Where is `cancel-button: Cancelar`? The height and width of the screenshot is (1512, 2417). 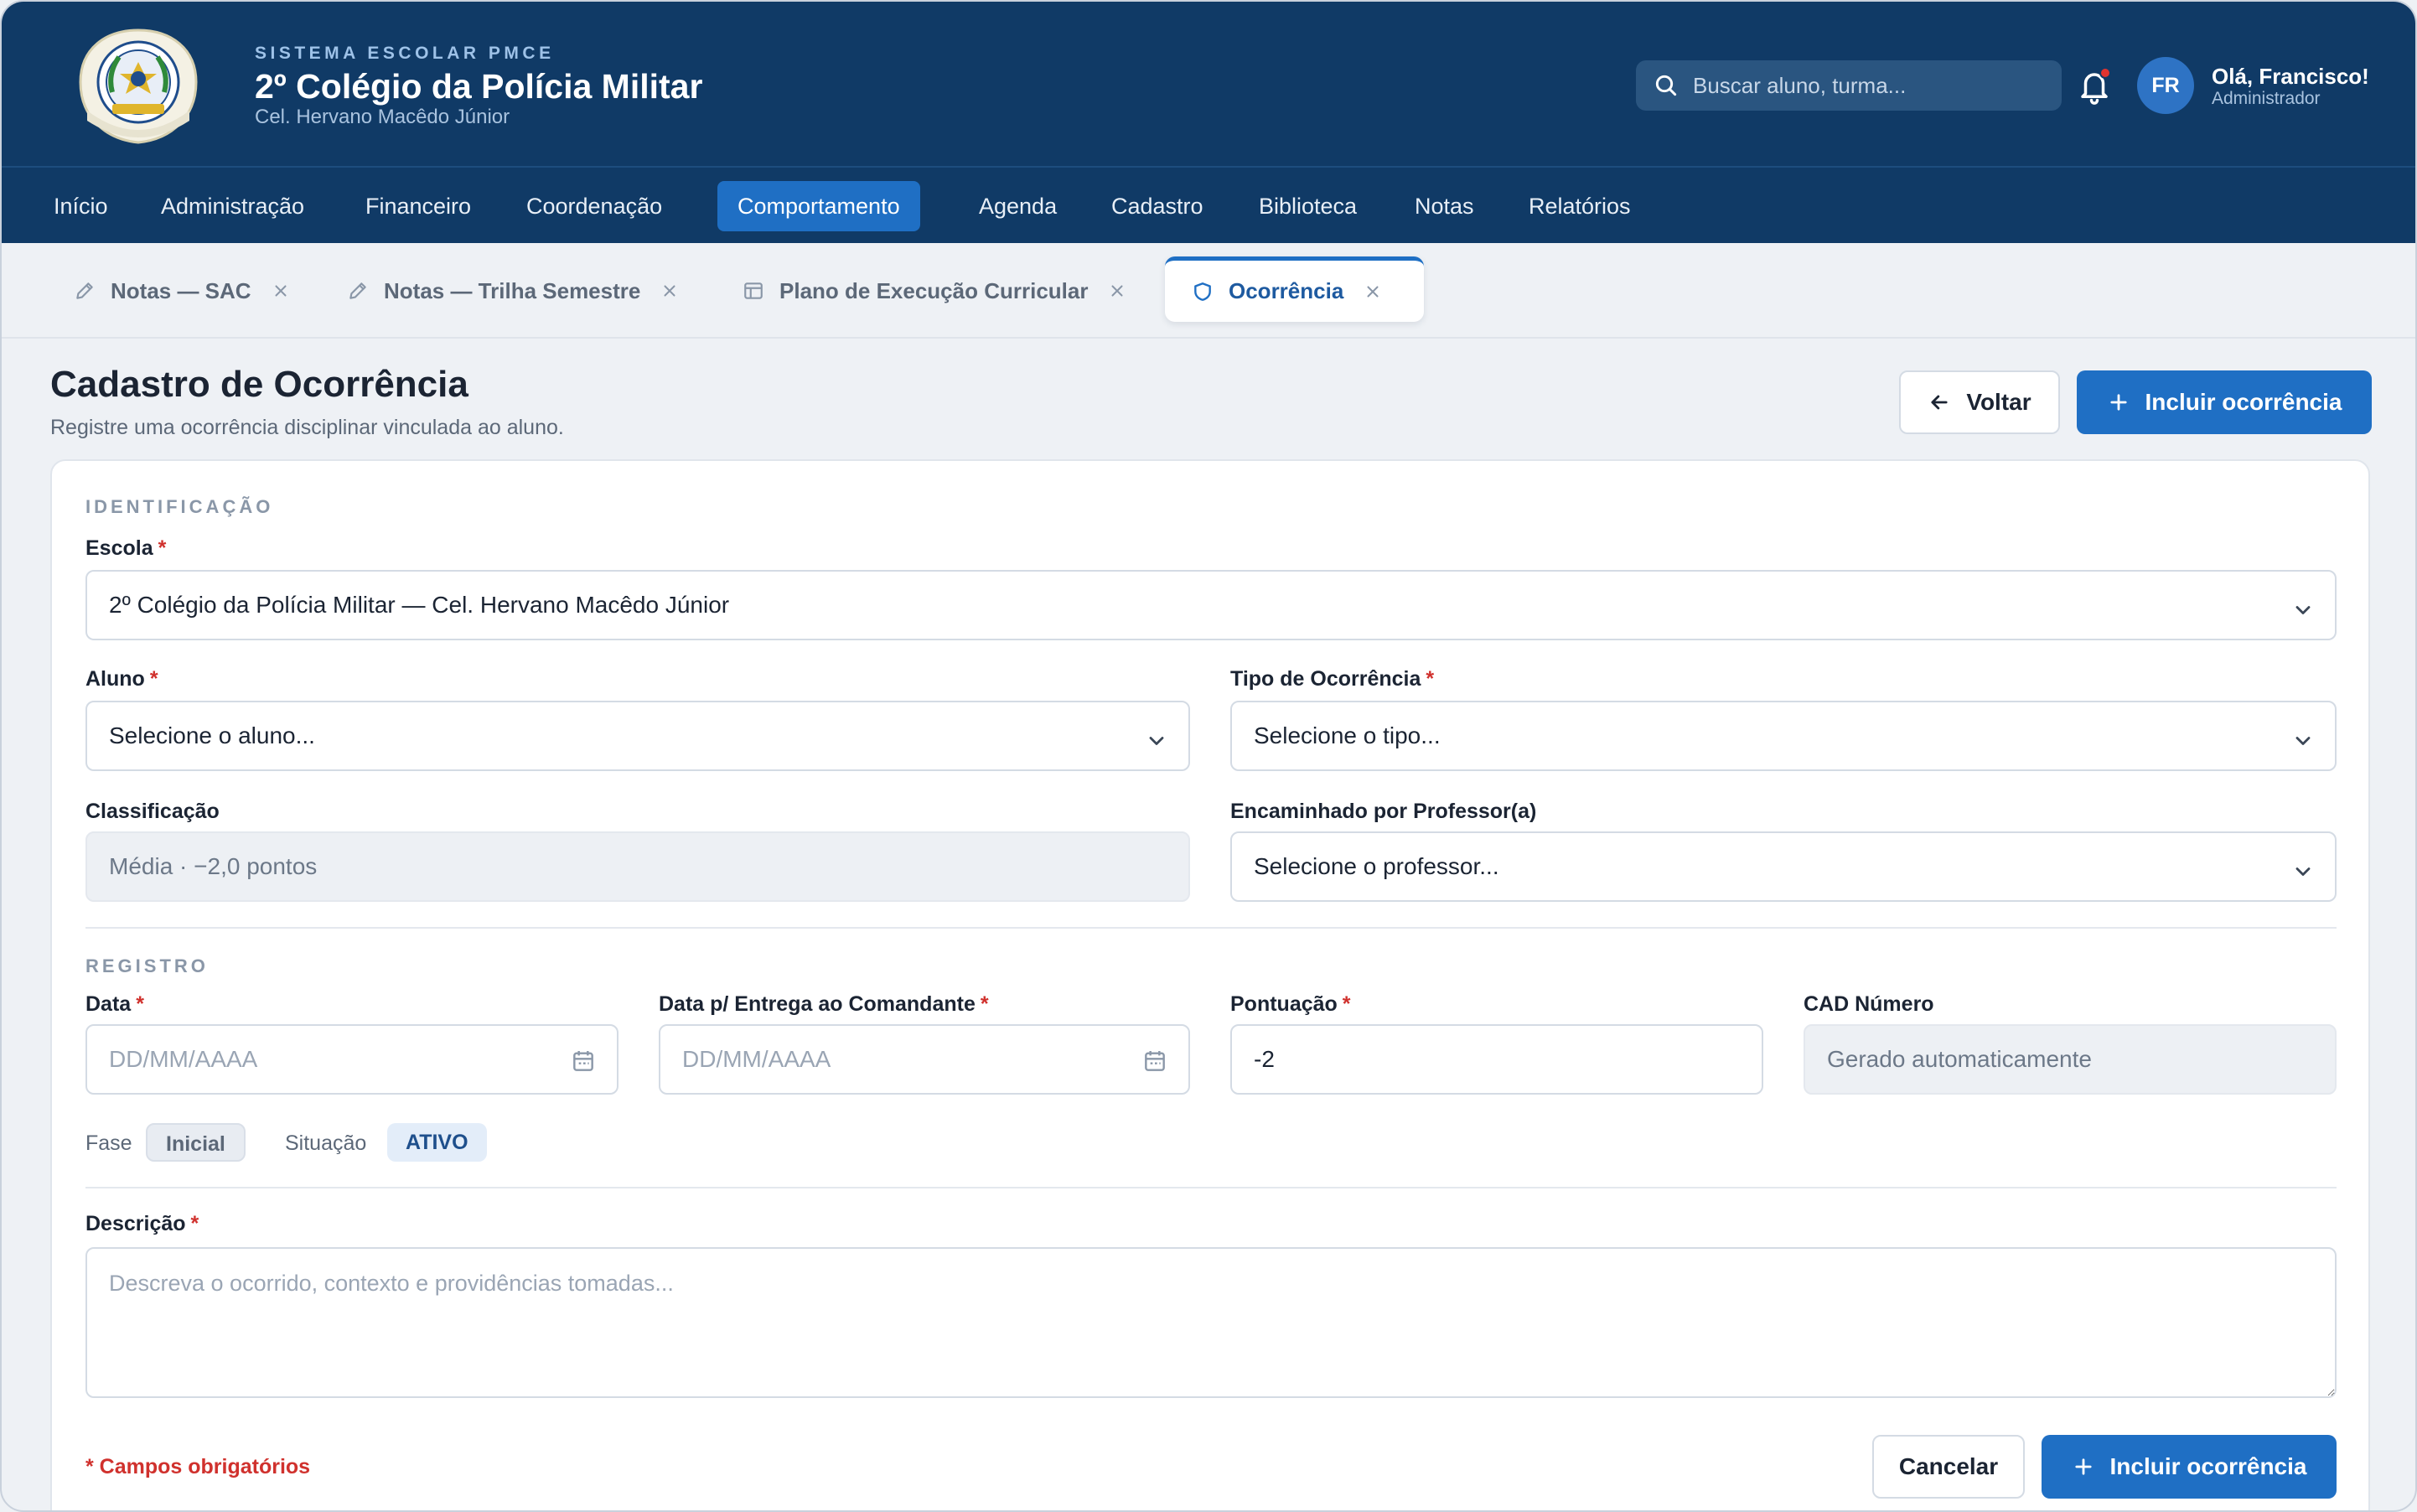
cancel-button: Cancelar is located at coordinates (1948, 1467).